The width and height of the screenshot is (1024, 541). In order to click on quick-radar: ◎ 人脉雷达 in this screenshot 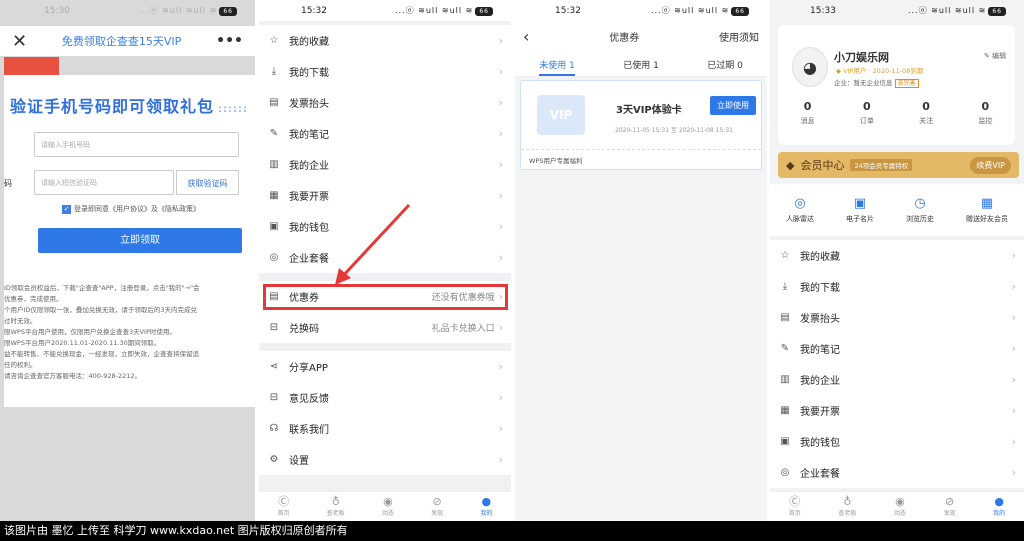, I will do `click(800, 210)`.